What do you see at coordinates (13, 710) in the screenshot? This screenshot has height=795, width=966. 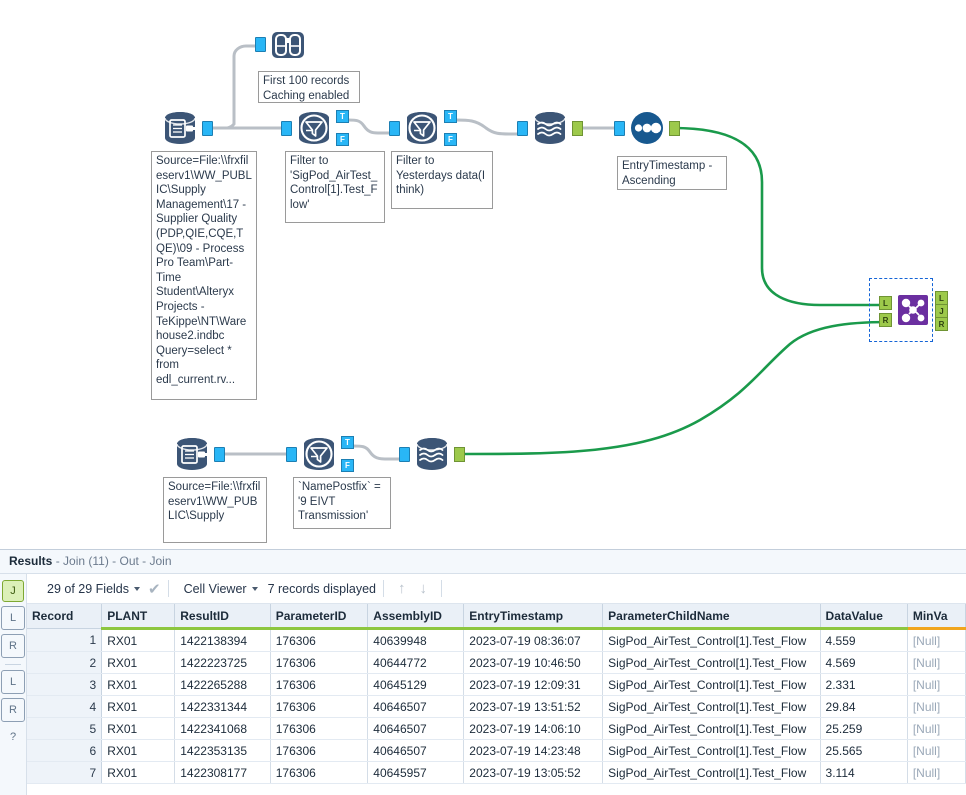 I see `output-r-icon: R` at bounding box center [13, 710].